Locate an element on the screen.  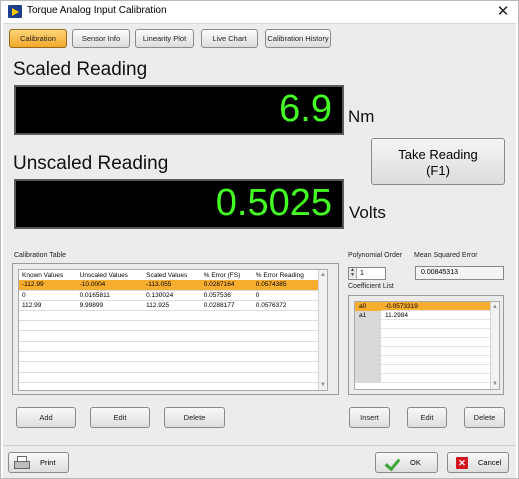
take-reading-button: Take Reading (F1) is located at coordinates (438, 161).